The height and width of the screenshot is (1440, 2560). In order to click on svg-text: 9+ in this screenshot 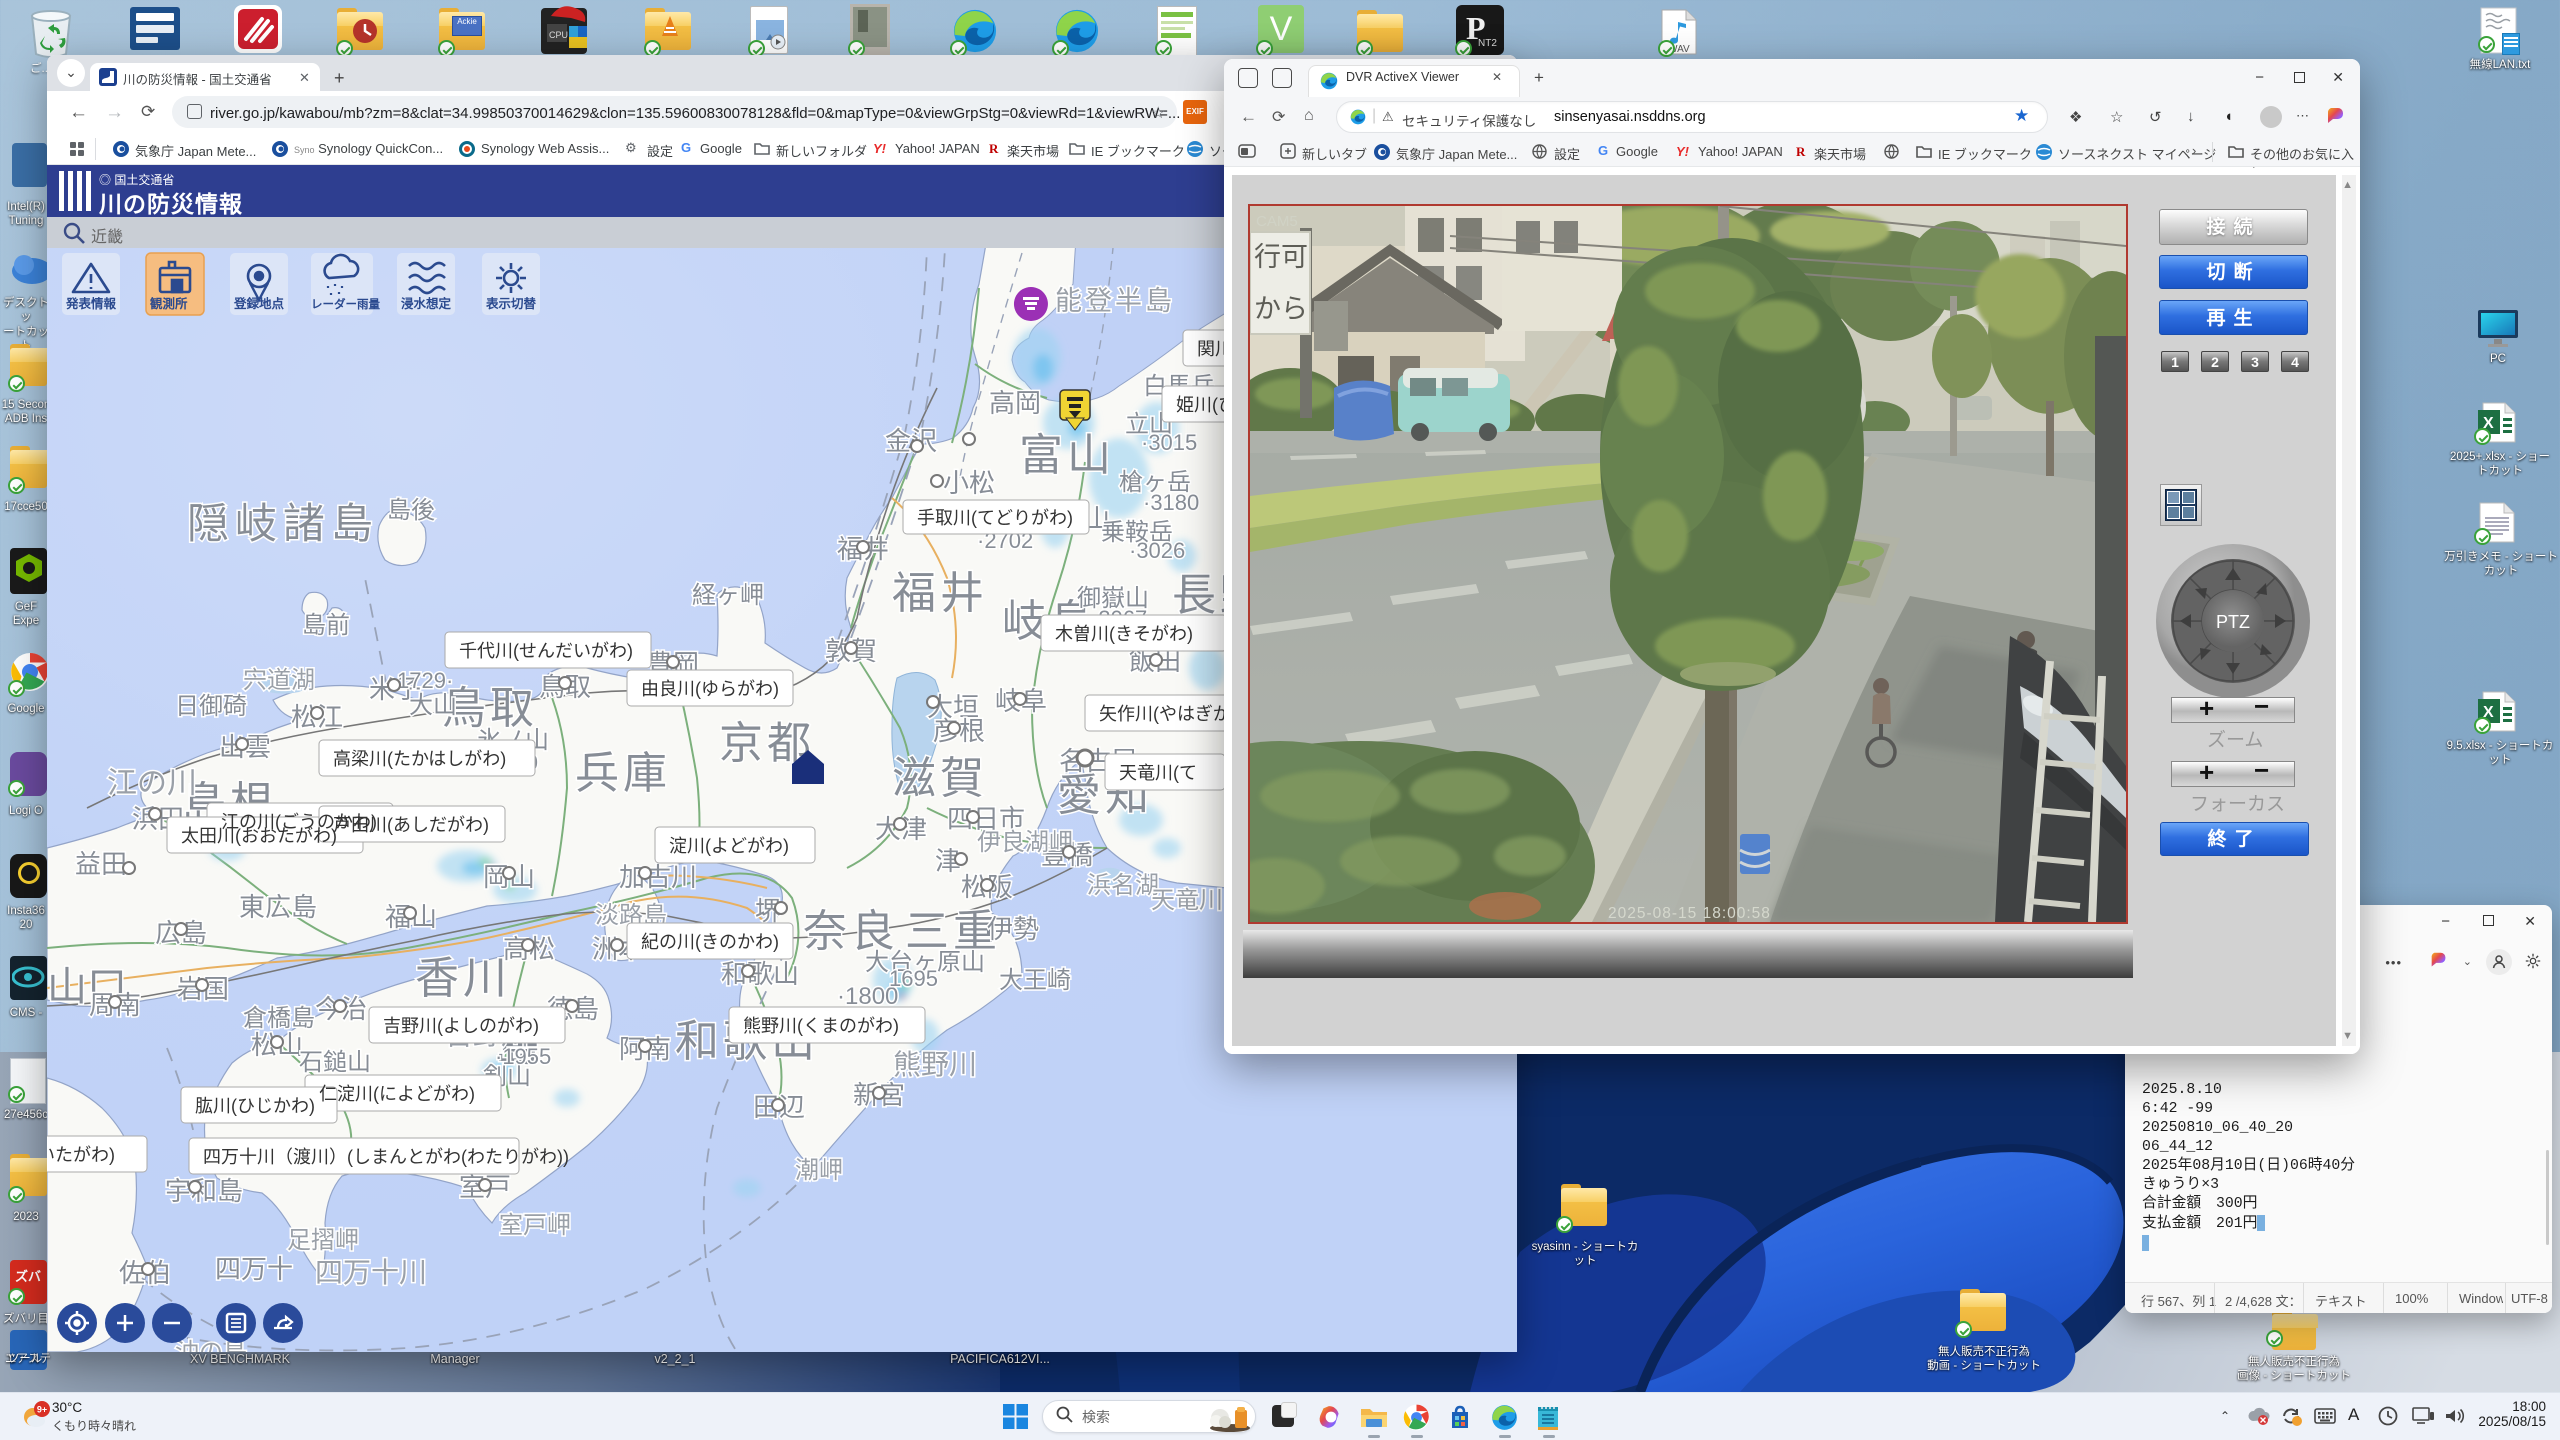, I will do `click(42, 1410)`.